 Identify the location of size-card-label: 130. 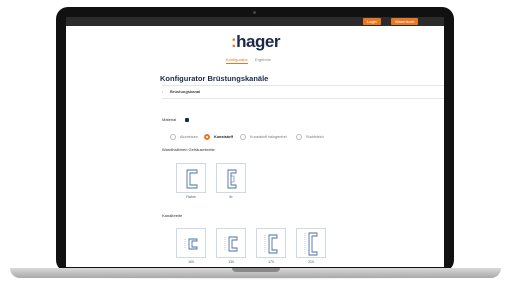
(231, 262).